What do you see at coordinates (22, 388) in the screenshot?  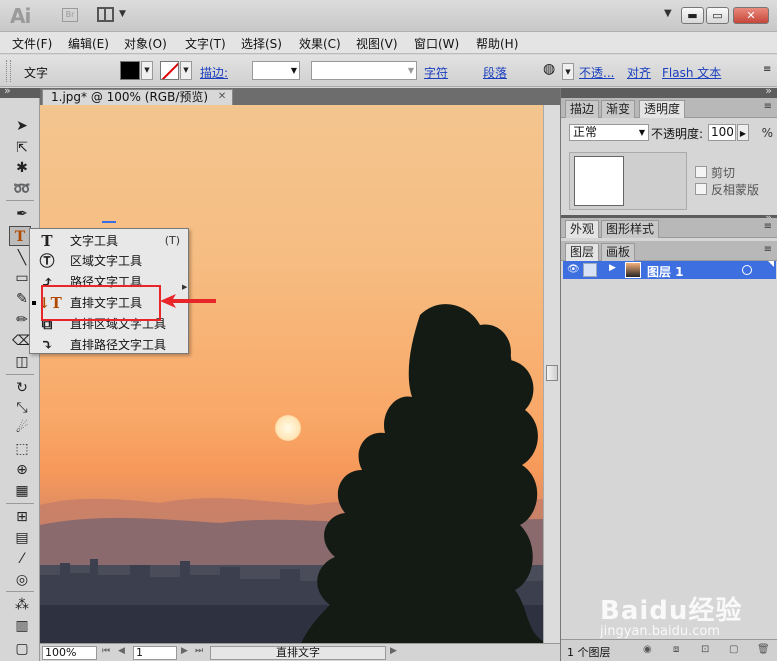 I see `rotate-tool-icon: ↻` at bounding box center [22, 388].